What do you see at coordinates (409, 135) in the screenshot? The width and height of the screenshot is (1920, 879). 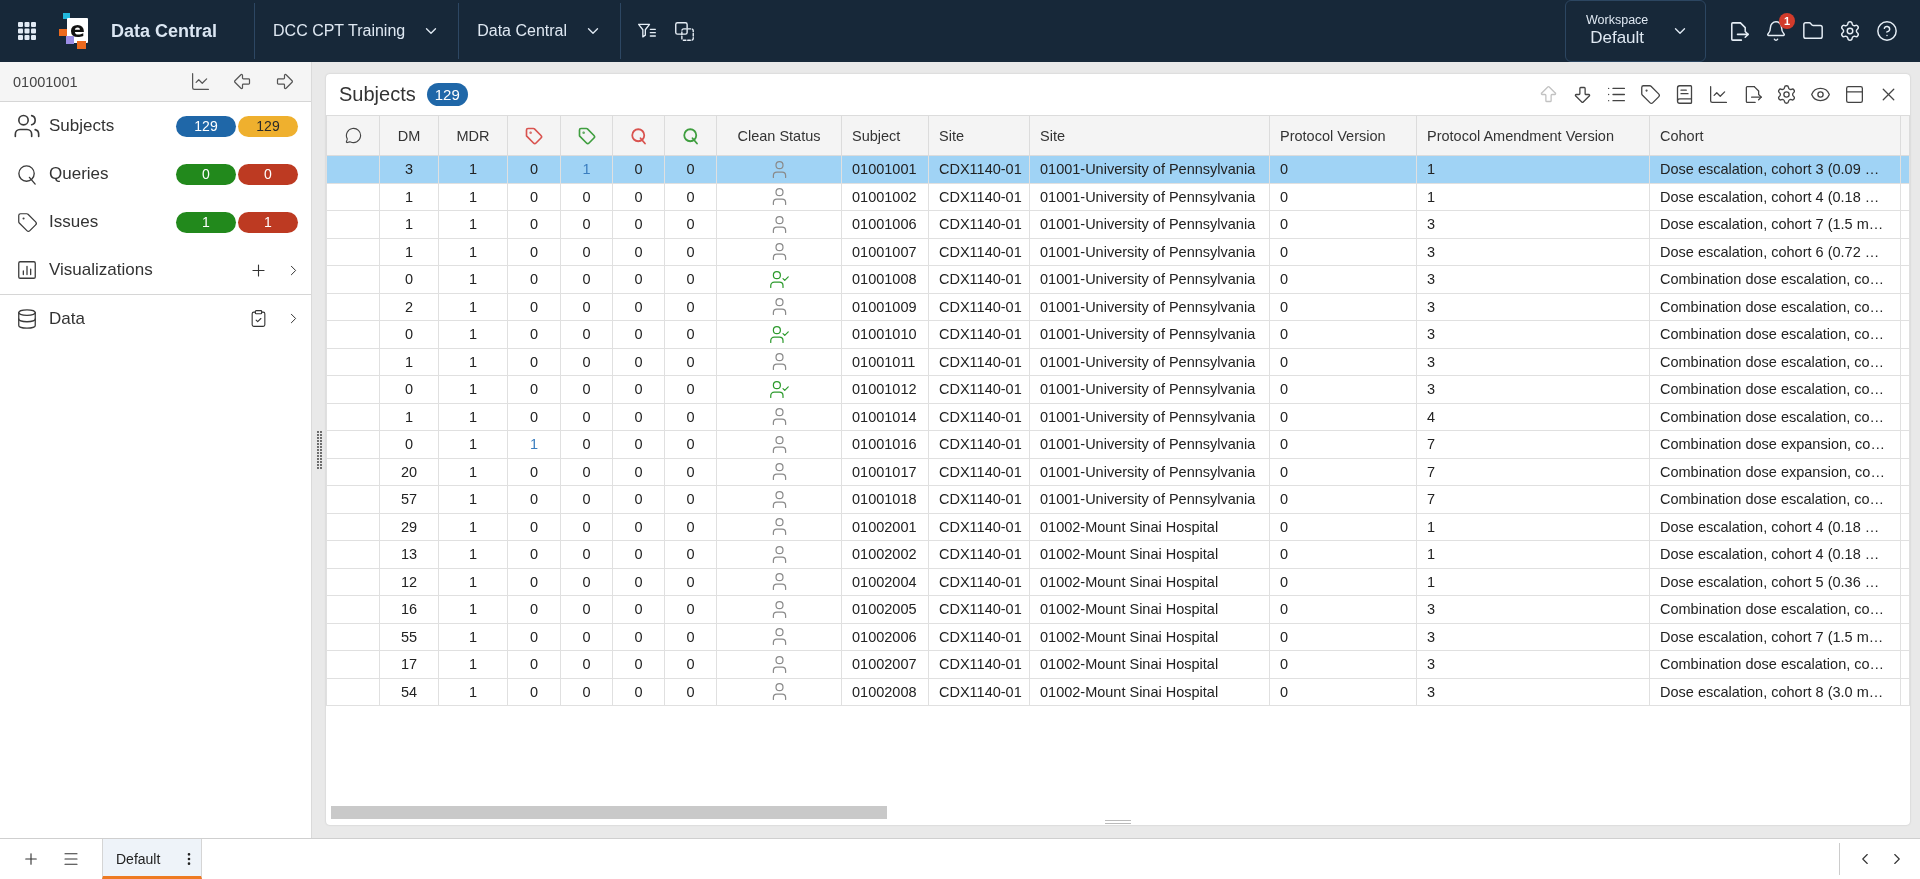 I see `column-header: DM` at bounding box center [409, 135].